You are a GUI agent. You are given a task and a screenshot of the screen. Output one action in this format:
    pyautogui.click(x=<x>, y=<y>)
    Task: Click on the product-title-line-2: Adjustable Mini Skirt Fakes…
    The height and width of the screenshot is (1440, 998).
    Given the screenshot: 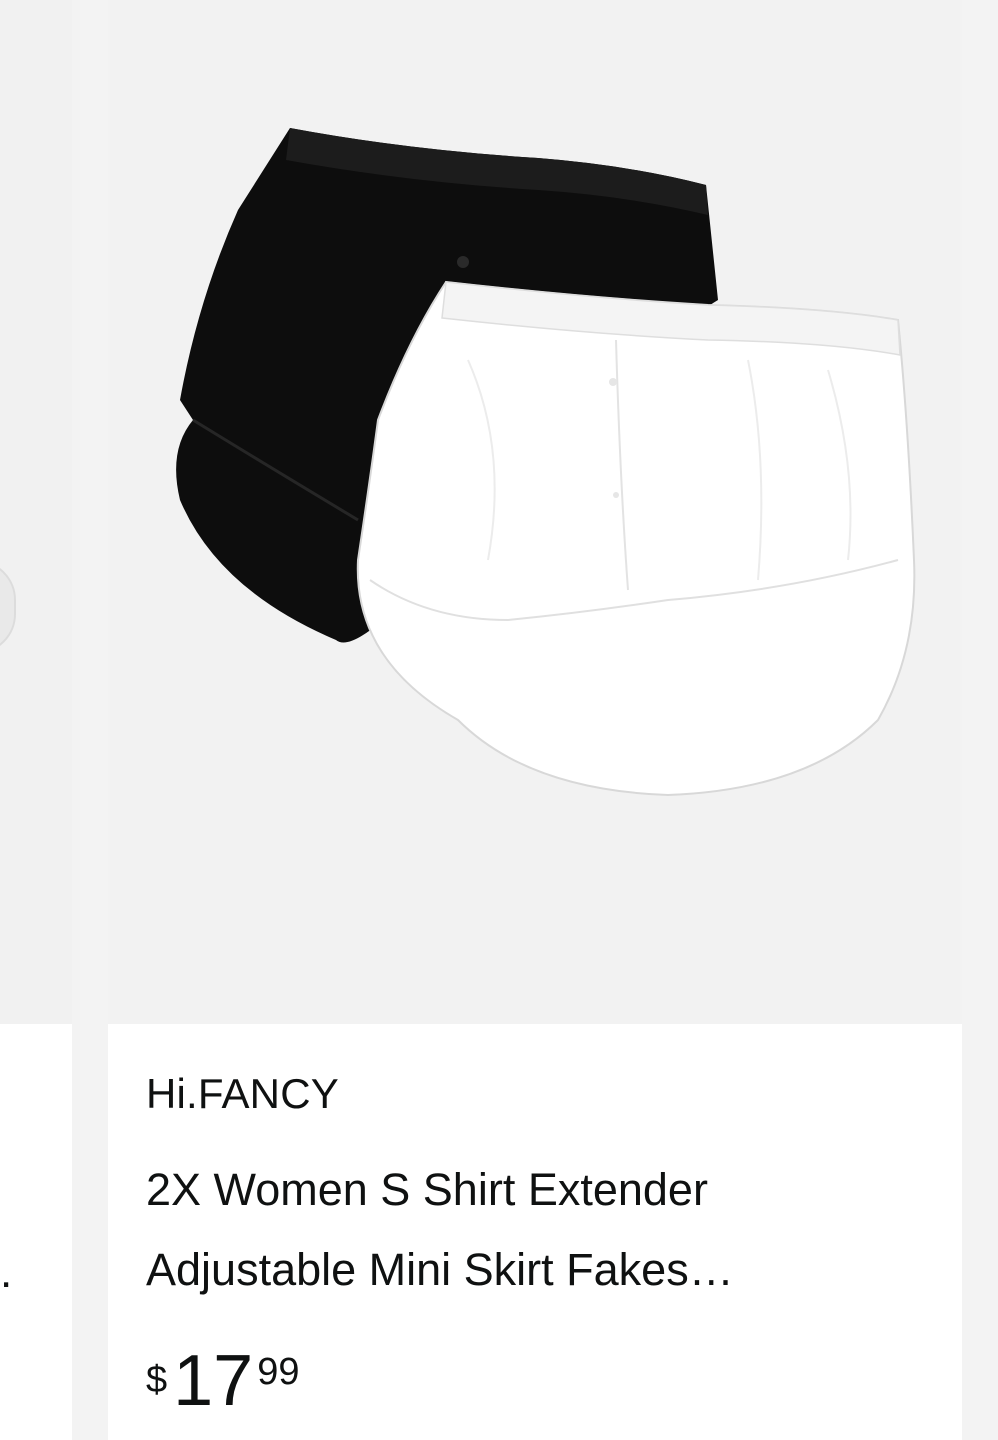 What is the action you would take?
    pyautogui.click(x=541, y=1270)
    